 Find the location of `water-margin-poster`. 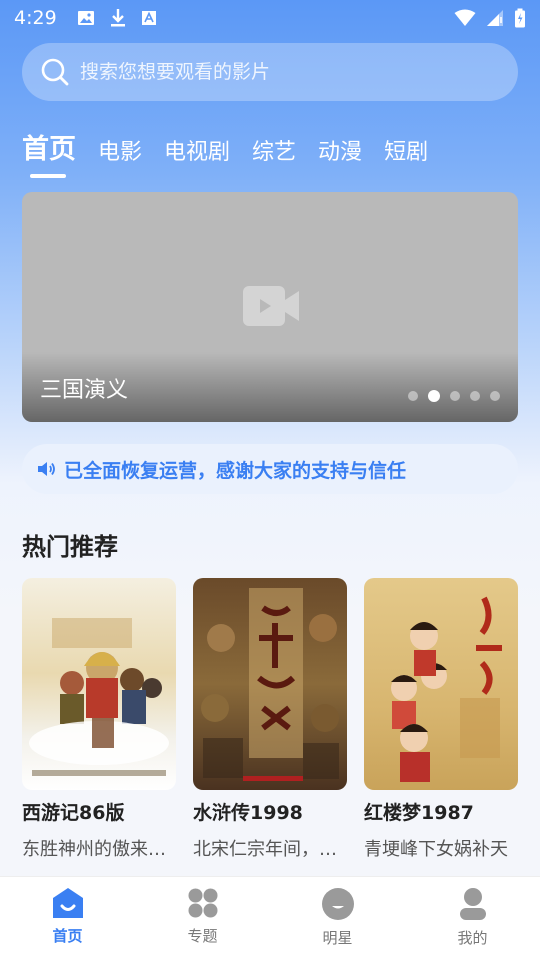

water-margin-poster is located at coordinates (270, 684).